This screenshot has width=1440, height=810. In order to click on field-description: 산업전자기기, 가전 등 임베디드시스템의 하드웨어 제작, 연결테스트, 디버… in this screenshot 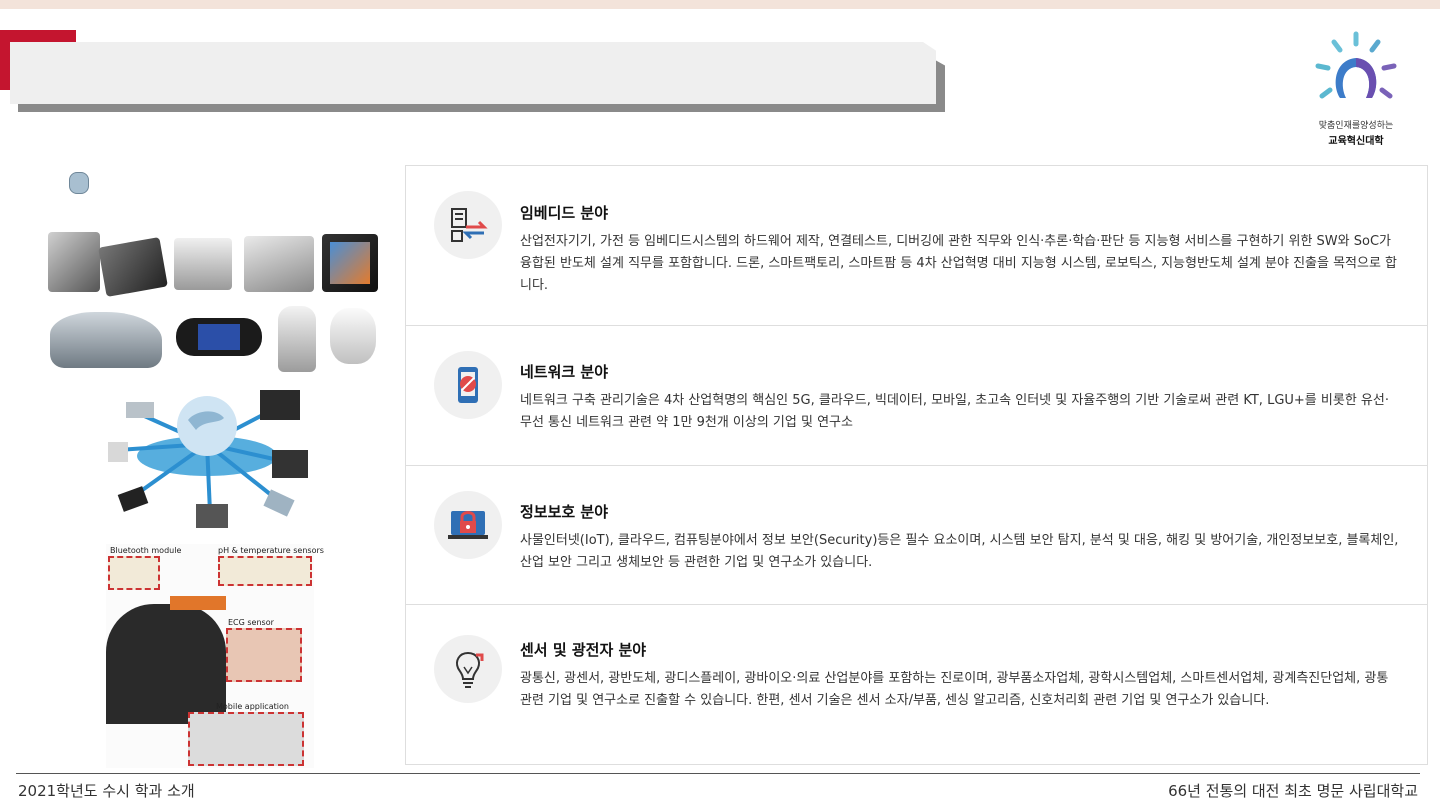, I will do `click(959, 263)`.